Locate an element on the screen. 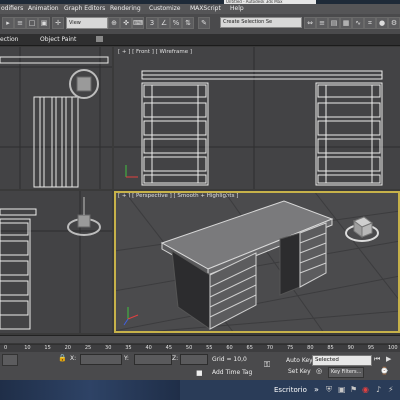 This screenshot has width=400, height=400. axis-gizmo-icon is located at coordinates (131, 171).